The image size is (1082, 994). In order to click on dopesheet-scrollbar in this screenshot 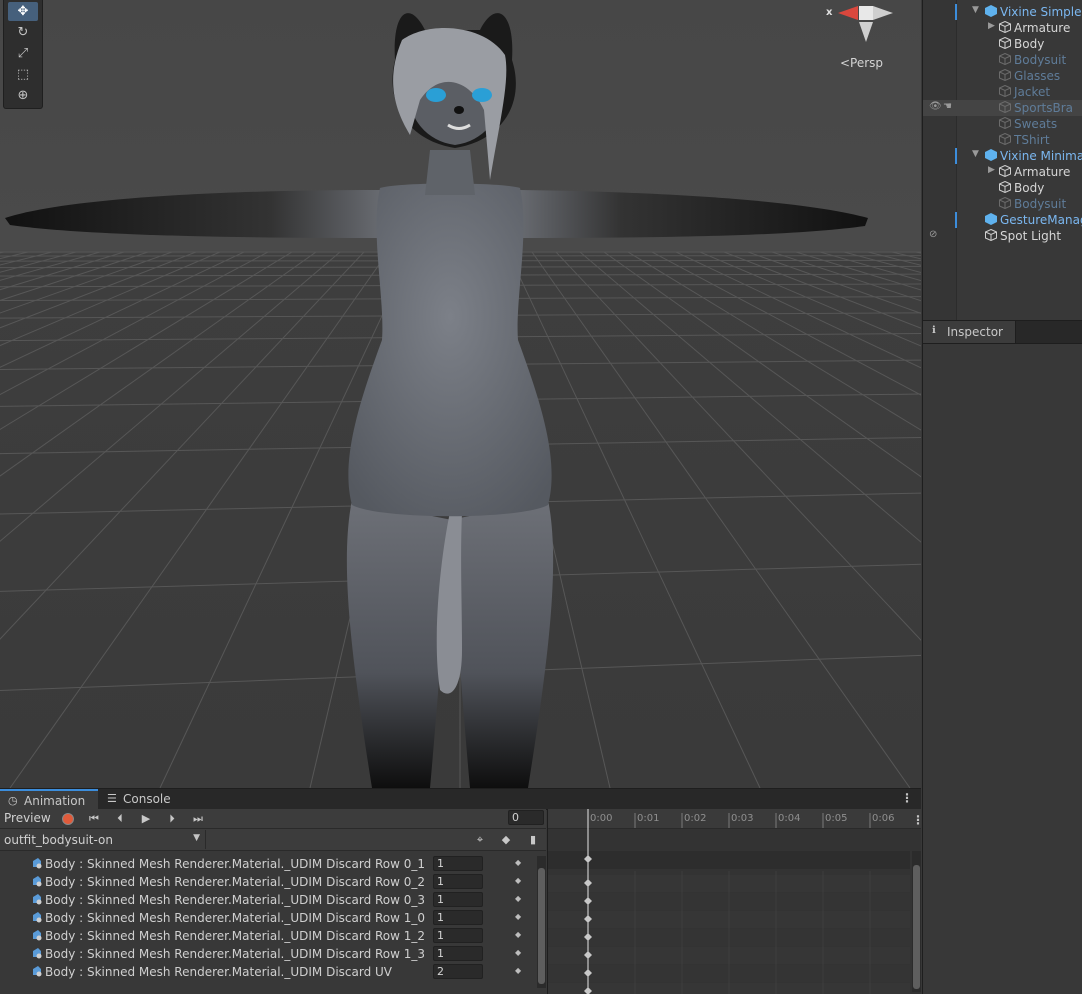, I will do `click(916, 921)`.